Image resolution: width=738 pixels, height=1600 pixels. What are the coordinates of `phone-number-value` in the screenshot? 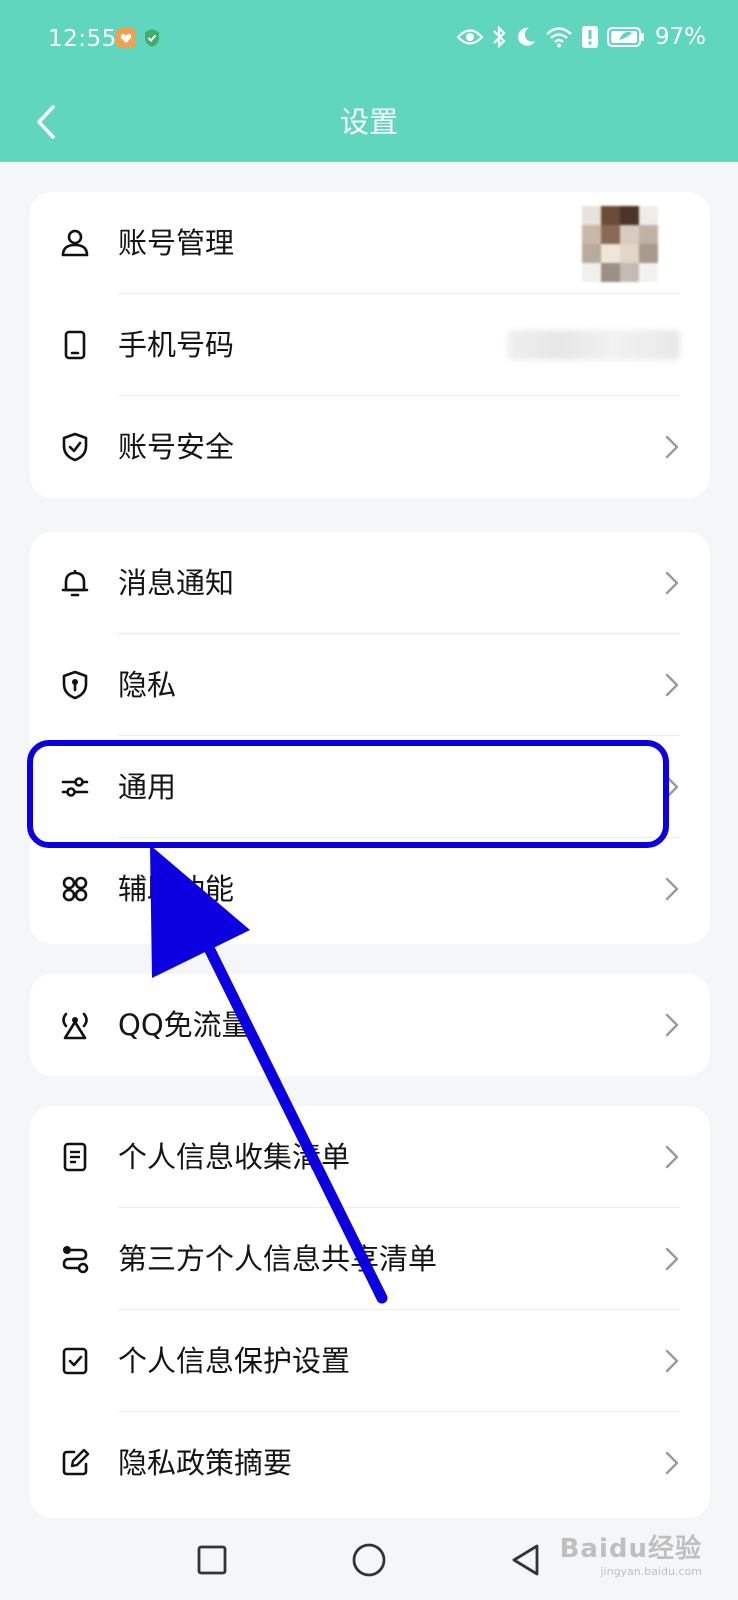 It's located at (594, 345).